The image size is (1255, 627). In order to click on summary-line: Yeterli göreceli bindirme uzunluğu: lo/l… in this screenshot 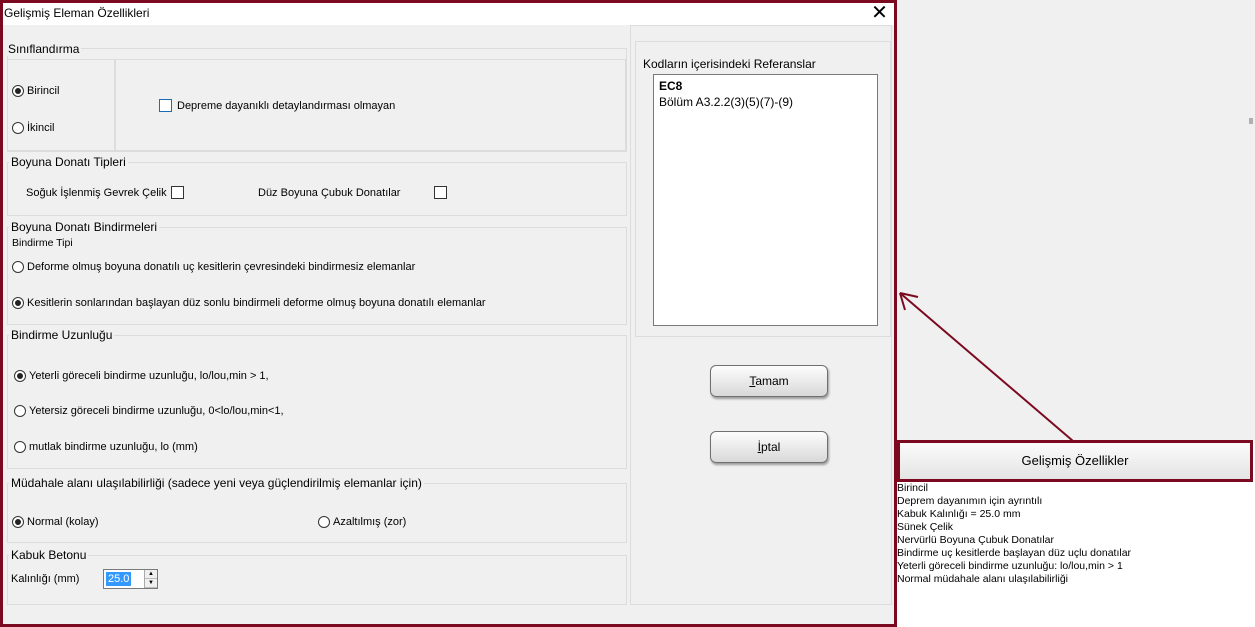, I will do `click(1010, 566)`.